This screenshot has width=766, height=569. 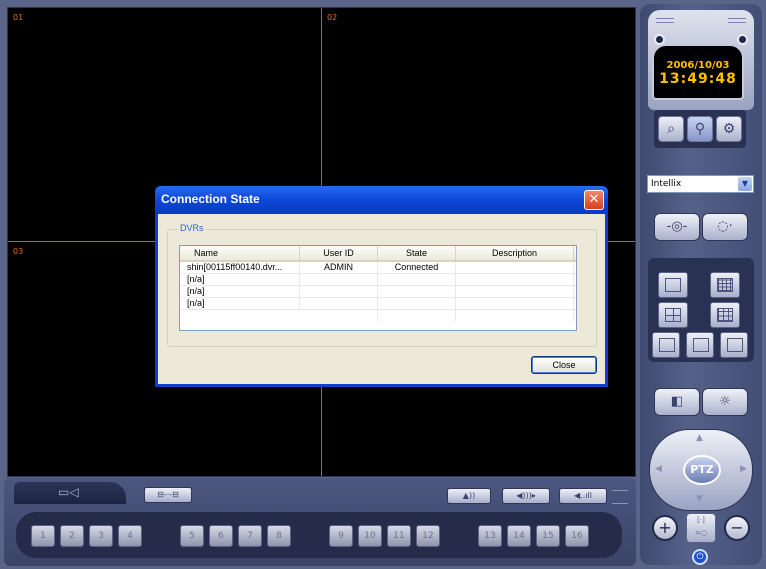 I want to click on layout-9-button, so click(x=725, y=315).